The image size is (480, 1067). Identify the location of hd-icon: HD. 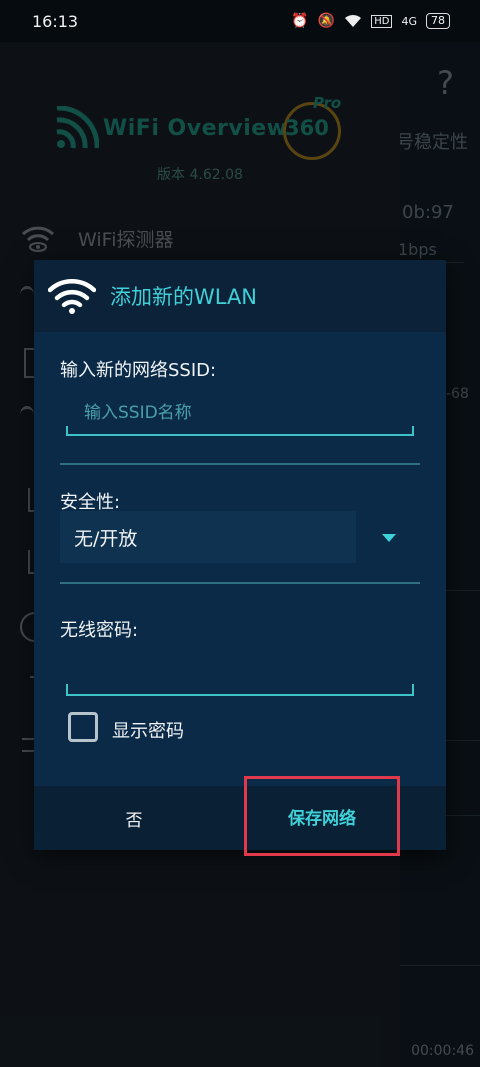
(382, 21).